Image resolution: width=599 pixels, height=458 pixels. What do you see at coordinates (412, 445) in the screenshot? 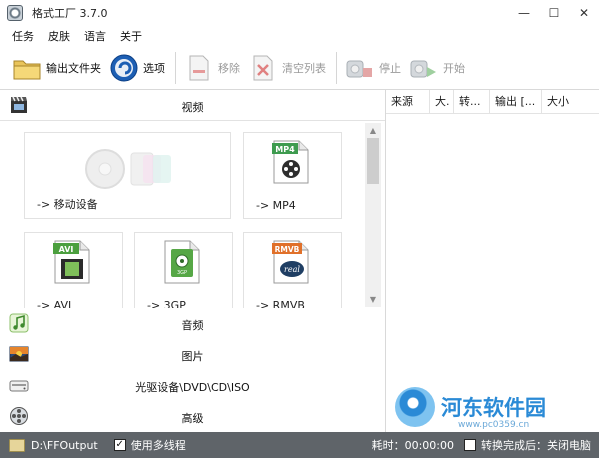
I see `elapsed-time: 耗时：00:00:00` at bounding box center [412, 445].